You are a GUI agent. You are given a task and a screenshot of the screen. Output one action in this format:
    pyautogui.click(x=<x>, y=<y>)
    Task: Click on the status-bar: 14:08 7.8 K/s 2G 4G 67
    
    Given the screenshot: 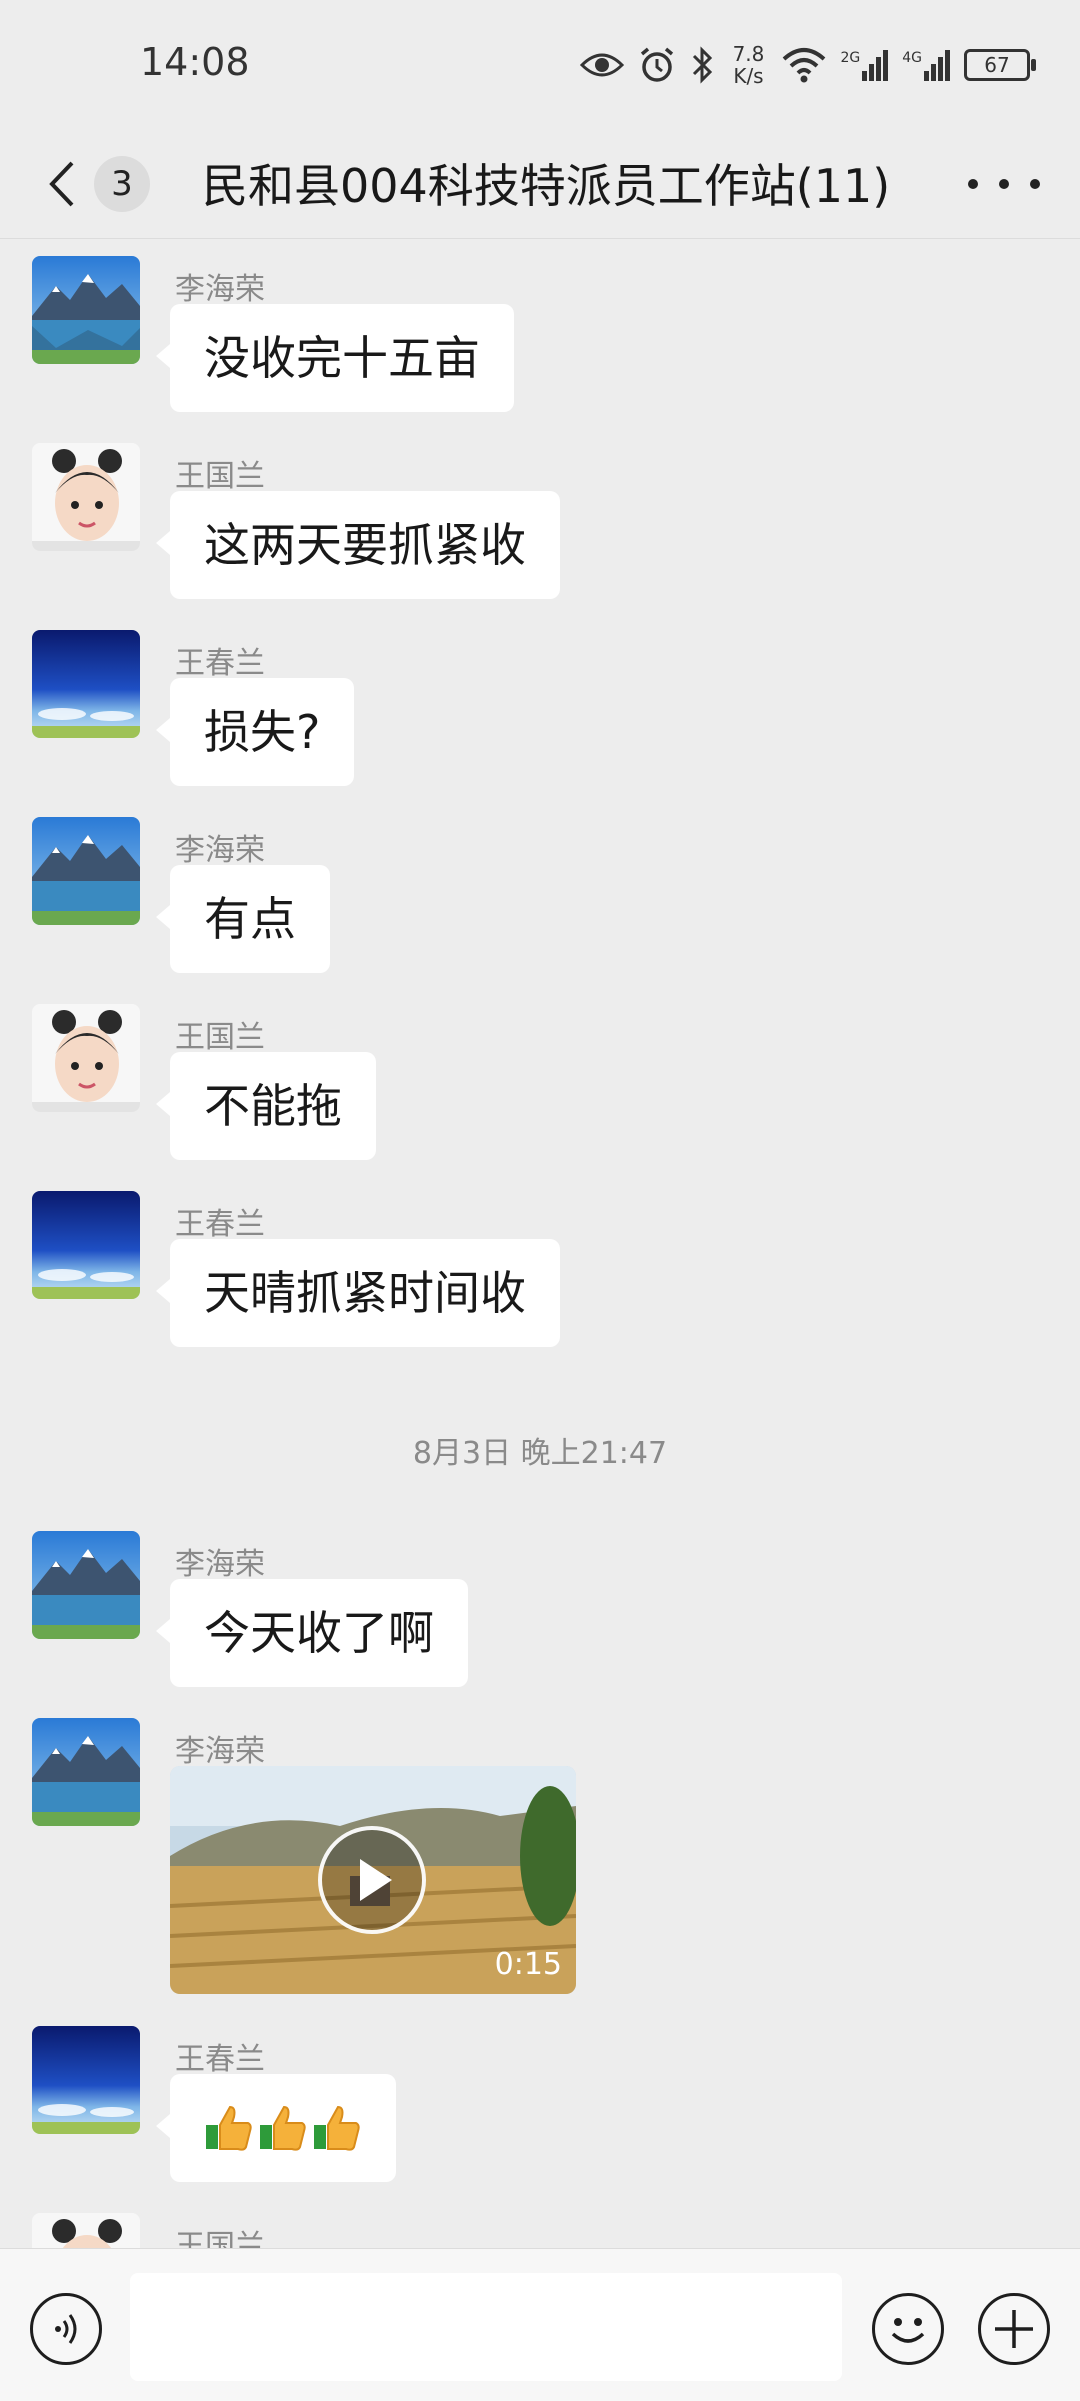 What is the action you would take?
    pyautogui.click(x=540, y=65)
    